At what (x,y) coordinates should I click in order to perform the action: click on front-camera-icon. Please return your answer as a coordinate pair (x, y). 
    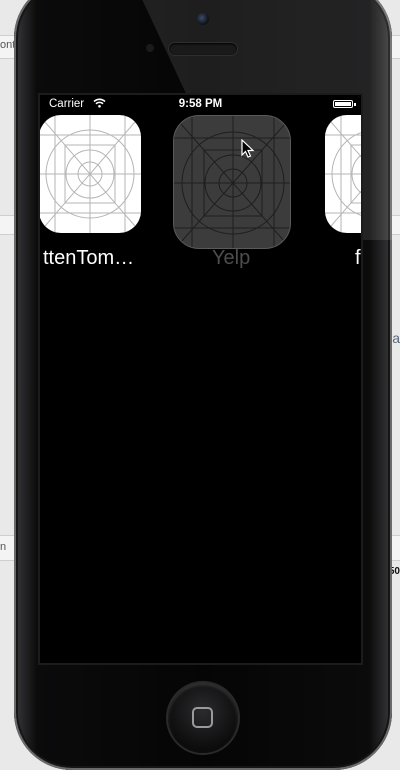
    Looking at the image, I should click on (203, 19).